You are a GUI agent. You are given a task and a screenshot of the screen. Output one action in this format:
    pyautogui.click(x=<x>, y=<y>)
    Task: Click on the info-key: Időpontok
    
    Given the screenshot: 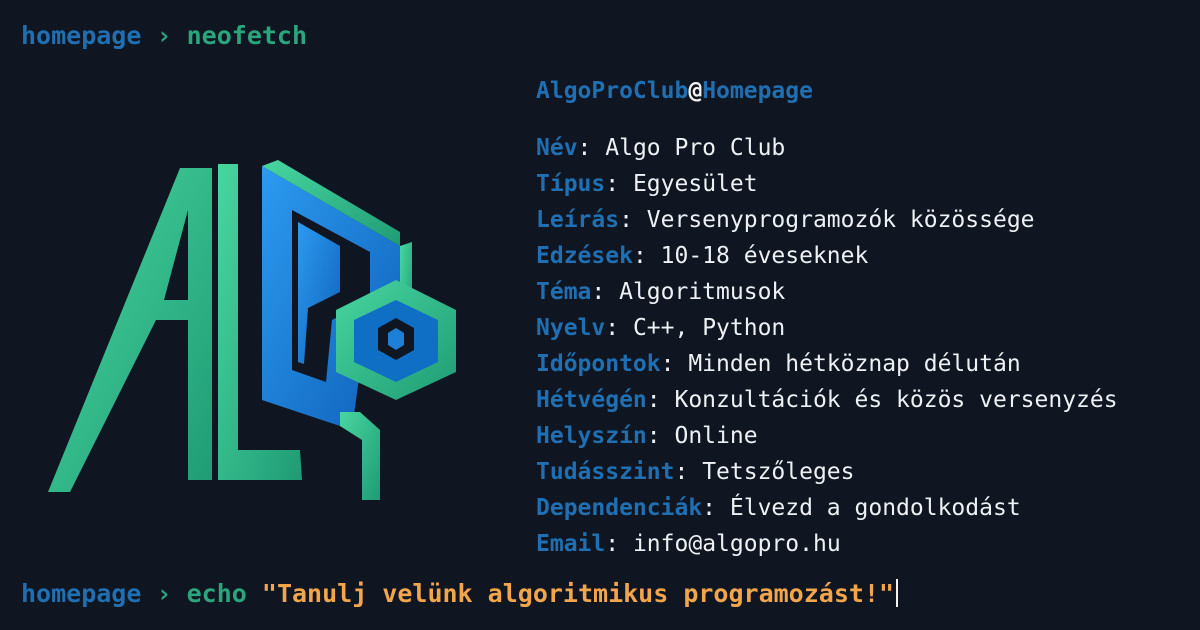 What is the action you would take?
    pyautogui.click(x=598, y=364)
    